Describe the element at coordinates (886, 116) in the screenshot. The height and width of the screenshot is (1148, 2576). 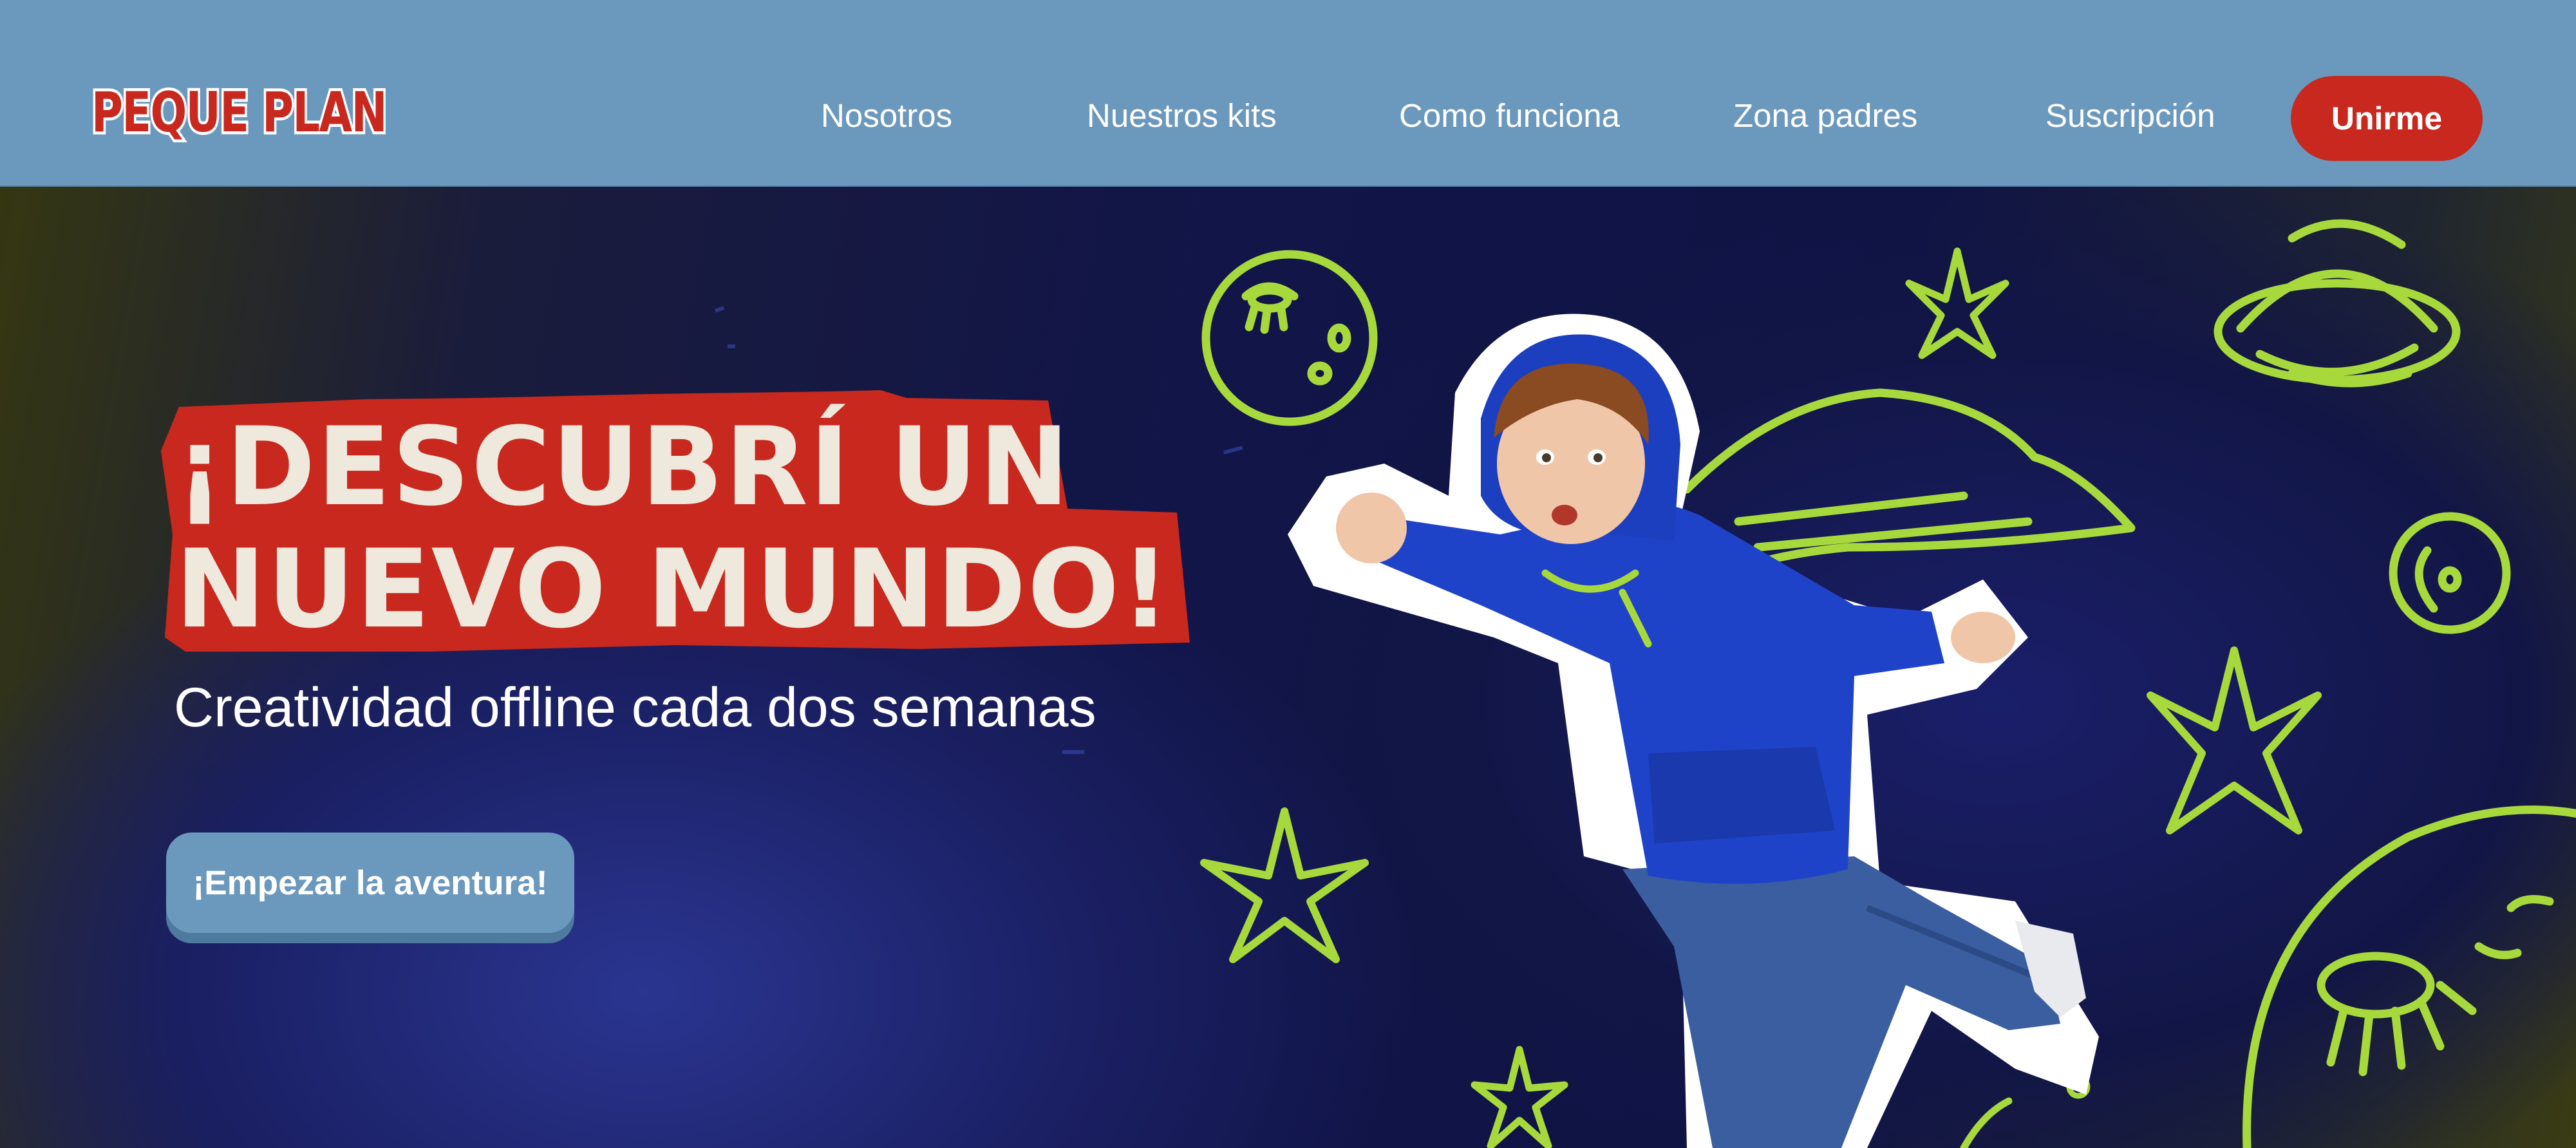
I see `nav-link-nosotros: Nosotros` at that location.